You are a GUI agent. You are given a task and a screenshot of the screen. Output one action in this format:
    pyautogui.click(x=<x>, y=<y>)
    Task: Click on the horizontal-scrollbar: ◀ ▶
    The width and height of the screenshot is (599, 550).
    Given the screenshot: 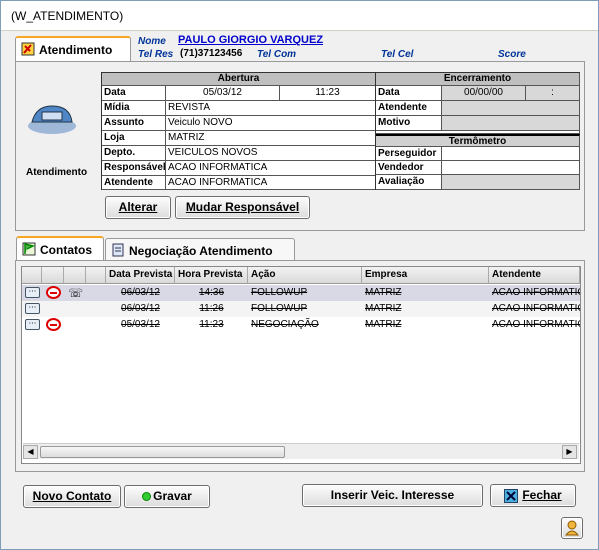 What is the action you would take?
    pyautogui.click(x=301, y=451)
    